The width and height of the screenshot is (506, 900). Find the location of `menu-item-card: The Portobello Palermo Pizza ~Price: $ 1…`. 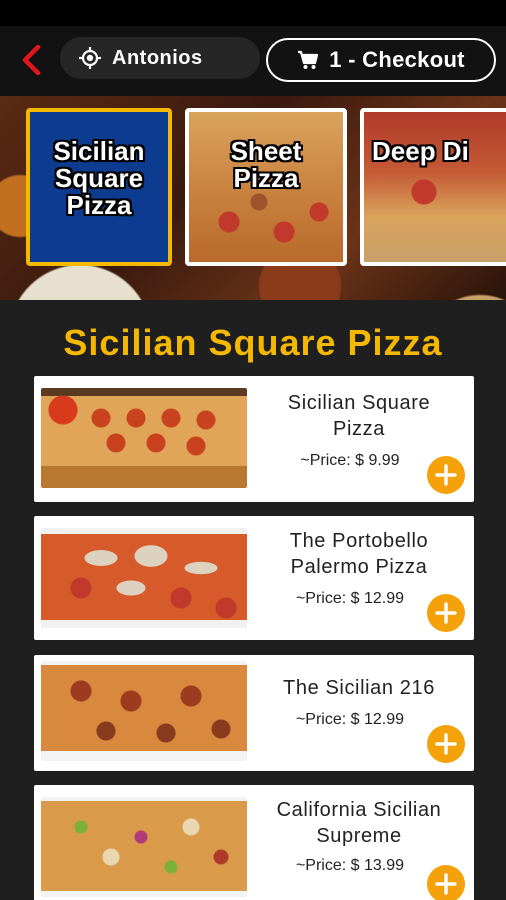

menu-item-card: The Portobello Palermo Pizza ~Price: $ 1… is located at coordinates (254, 578).